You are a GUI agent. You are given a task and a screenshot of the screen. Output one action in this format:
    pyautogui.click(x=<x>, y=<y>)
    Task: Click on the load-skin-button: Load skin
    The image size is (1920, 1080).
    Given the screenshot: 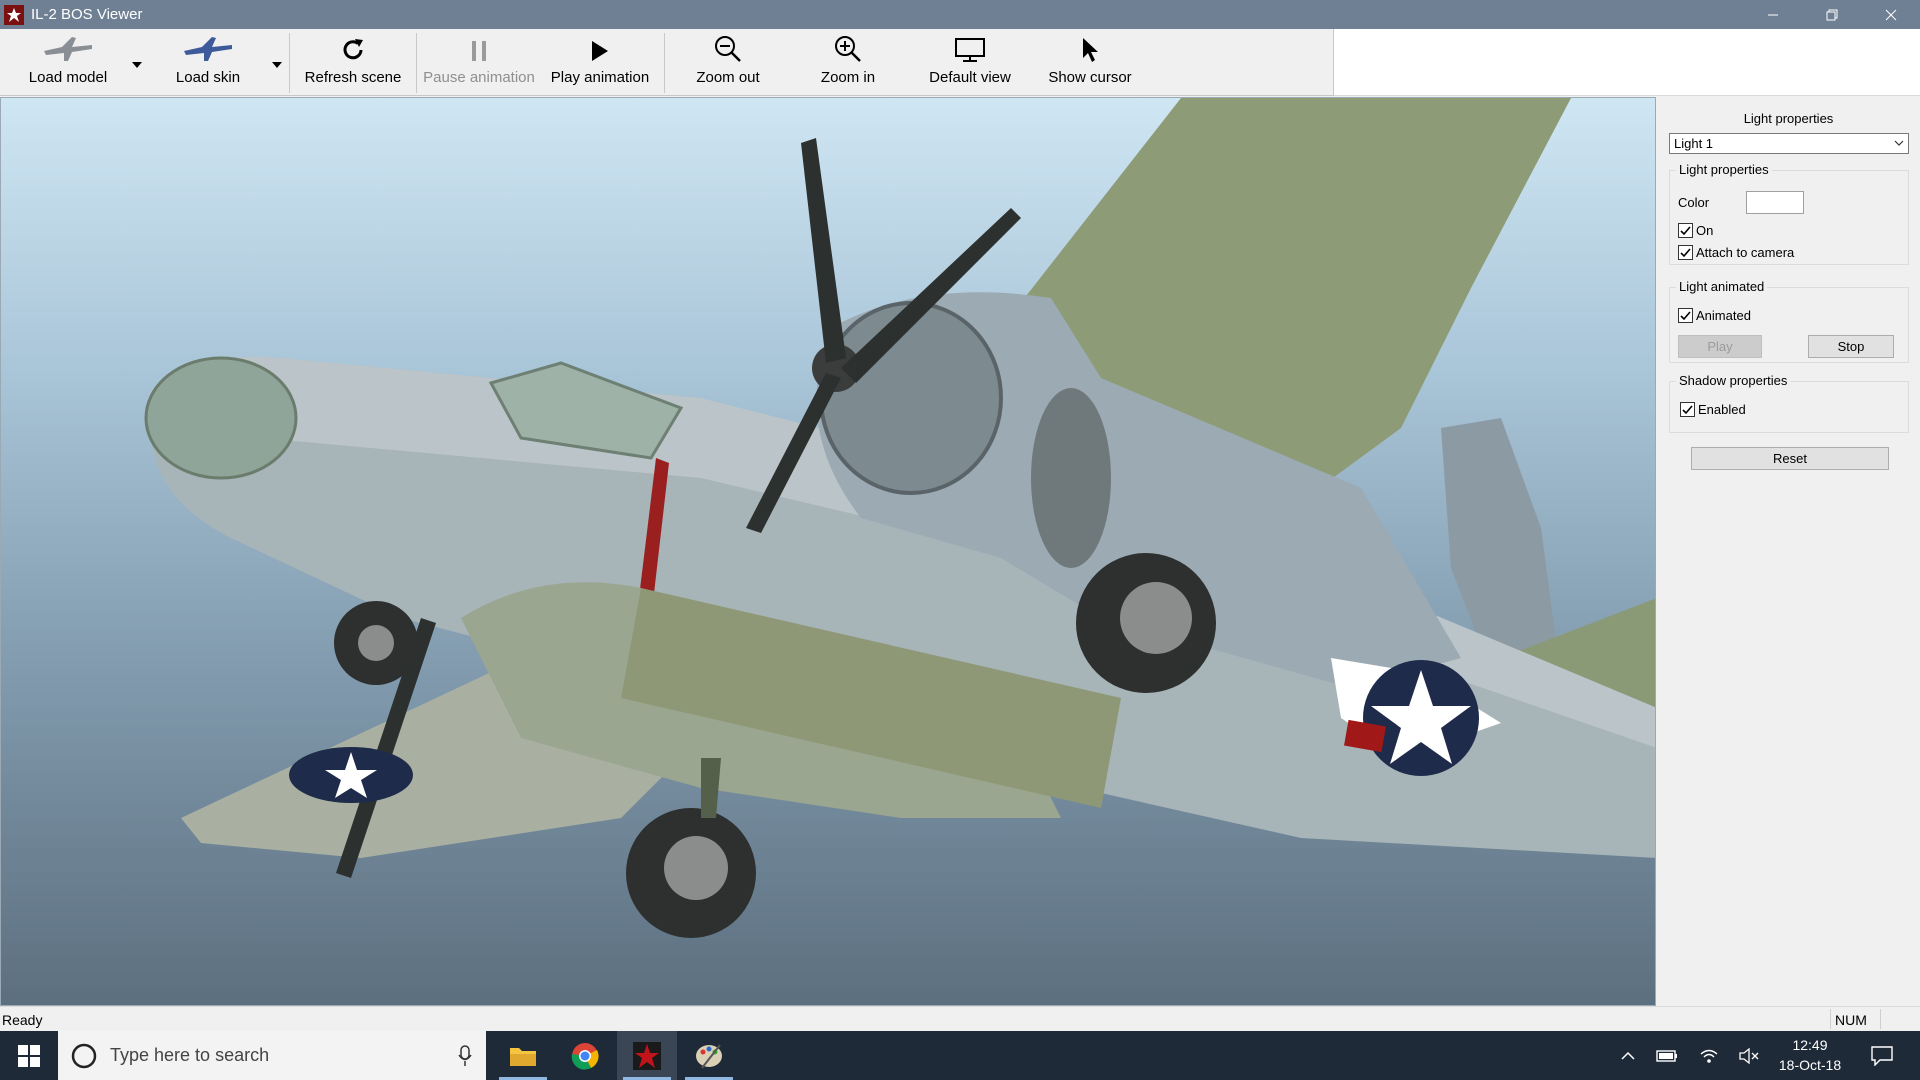 What is the action you would take?
    pyautogui.click(x=208, y=62)
    